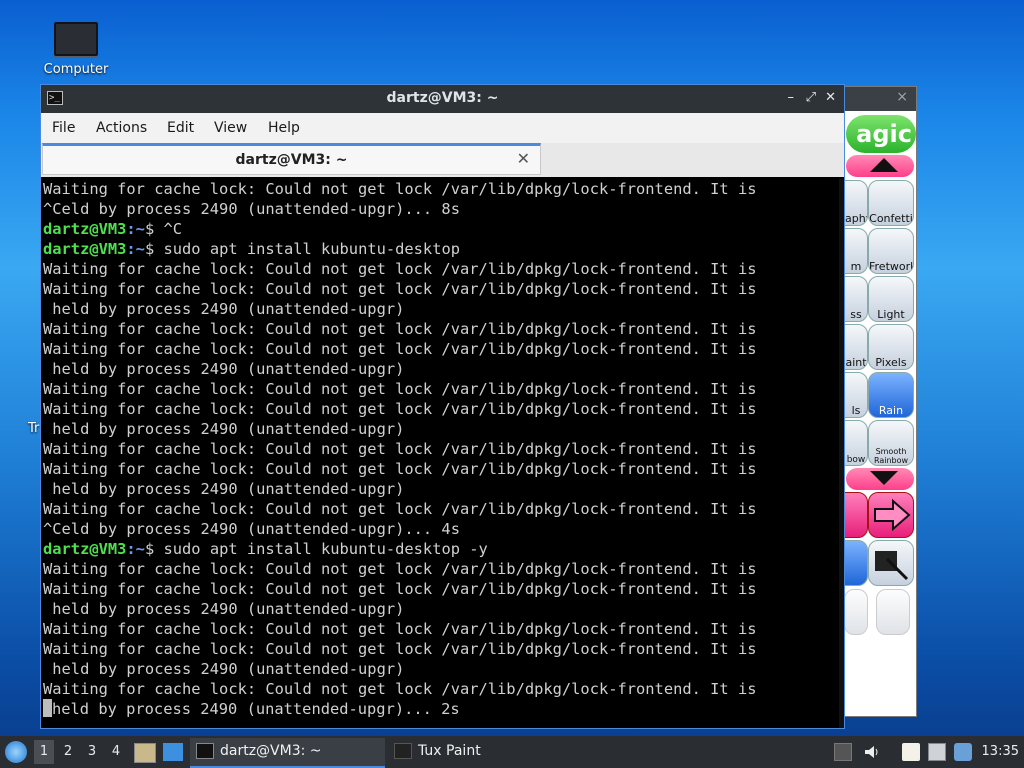  What do you see at coordinates (856, 563) in the screenshot?
I see `tool-wand-left` at bounding box center [856, 563].